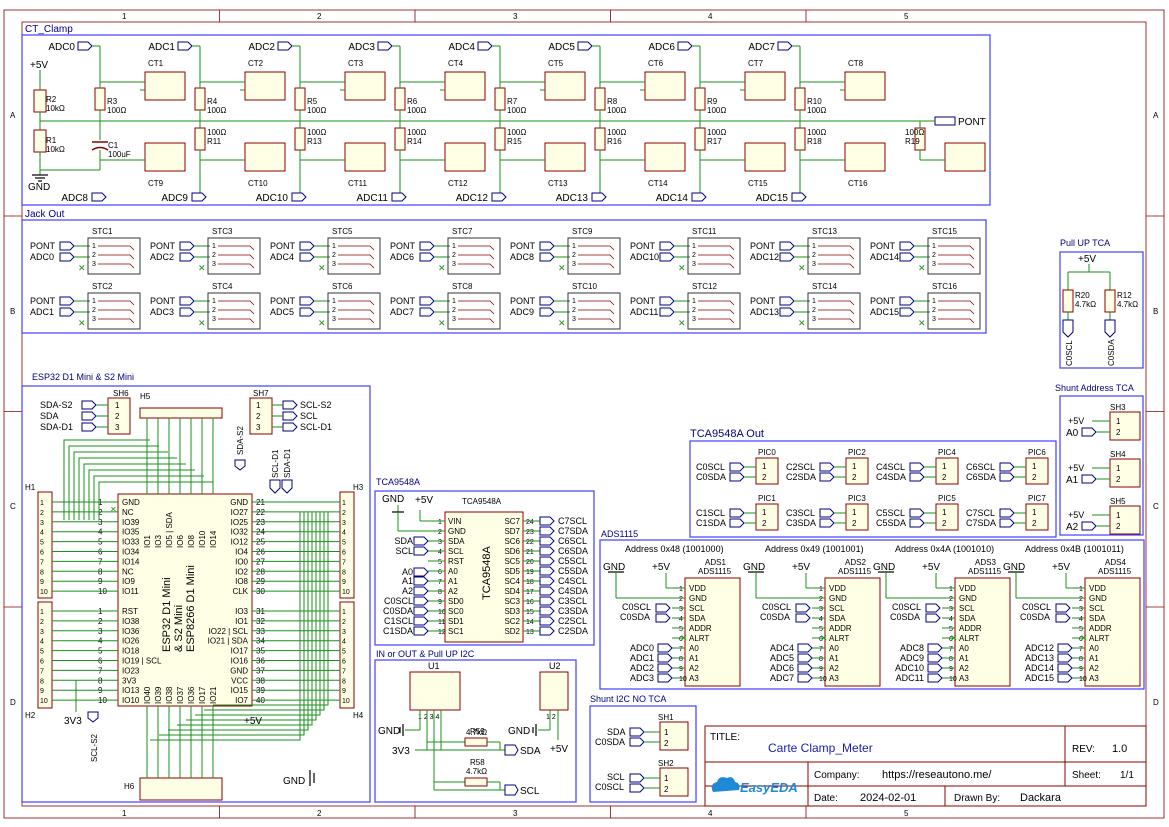  What do you see at coordinates (402, 257) in the screenshot?
I see `jack-adc-label: ADC6` at bounding box center [402, 257].